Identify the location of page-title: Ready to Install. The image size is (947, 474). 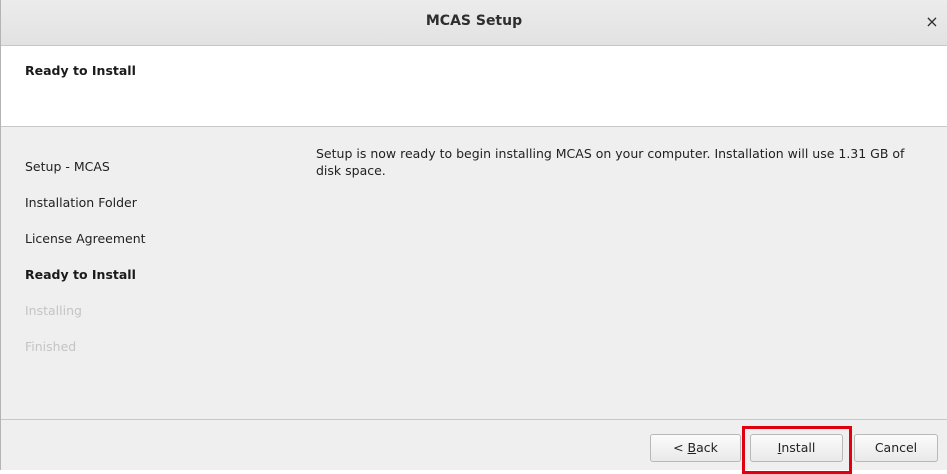
(80, 70).